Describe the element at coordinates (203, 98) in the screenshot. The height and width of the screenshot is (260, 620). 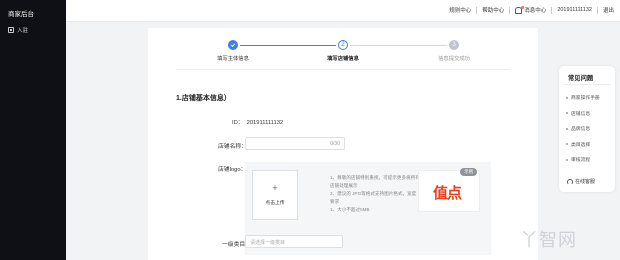
I see `section-title: 1.店铺基本信息）` at that location.